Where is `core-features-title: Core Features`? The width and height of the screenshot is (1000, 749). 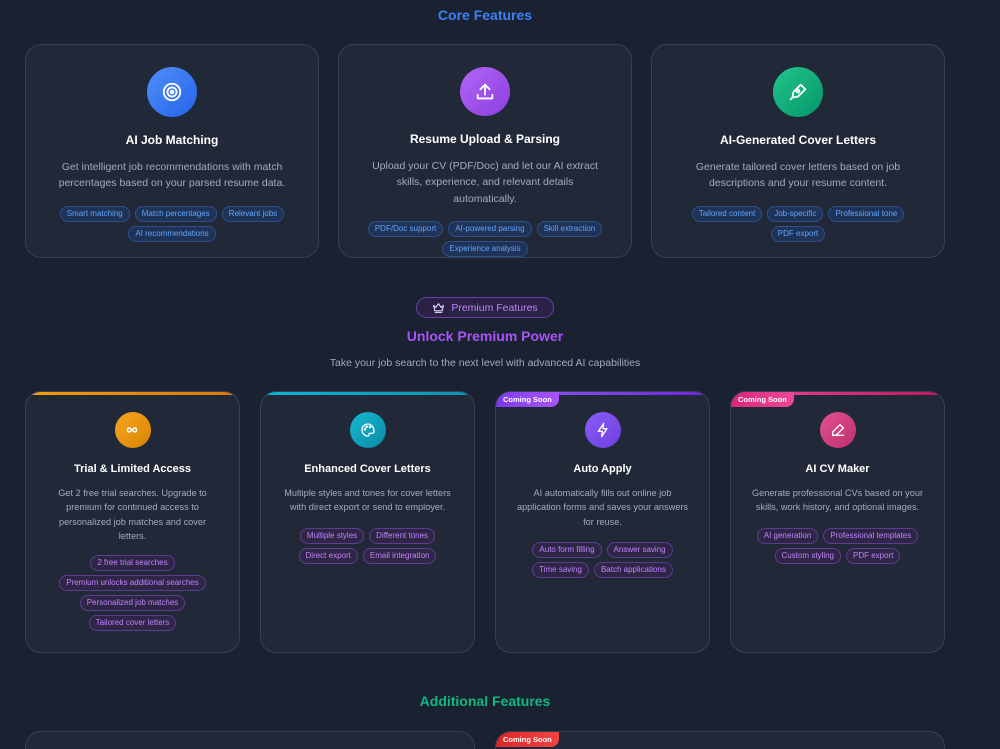
core-features-title: Core Features is located at coordinates (485, 15).